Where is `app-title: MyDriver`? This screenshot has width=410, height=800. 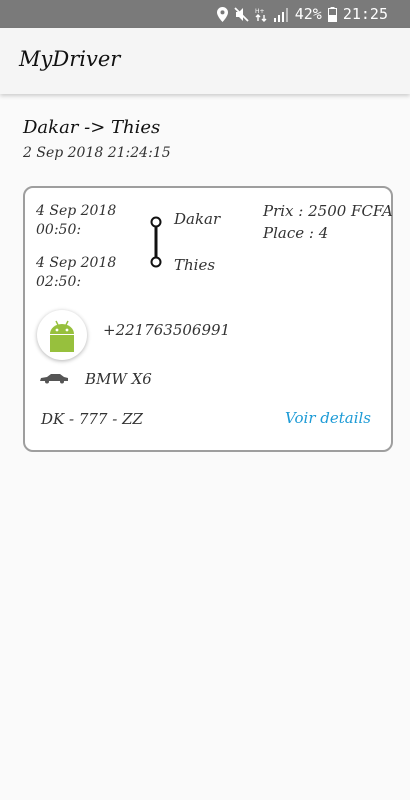
app-title: MyDriver is located at coordinates (70, 59).